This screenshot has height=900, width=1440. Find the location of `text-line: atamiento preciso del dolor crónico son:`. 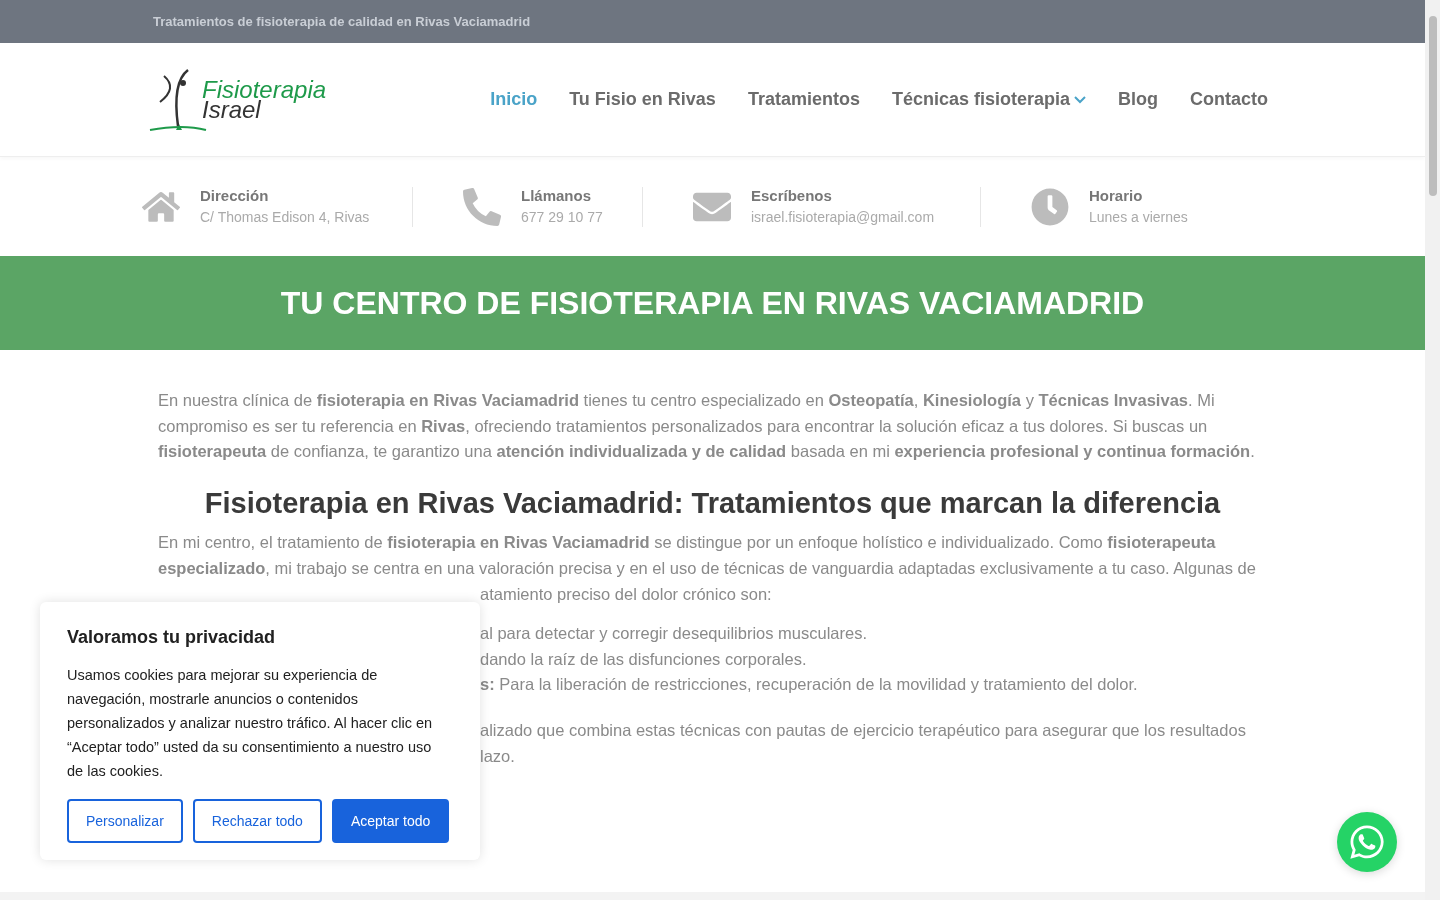

text-line: atamiento preciso del dolor crónico son: is located at coordinates (626, 594).